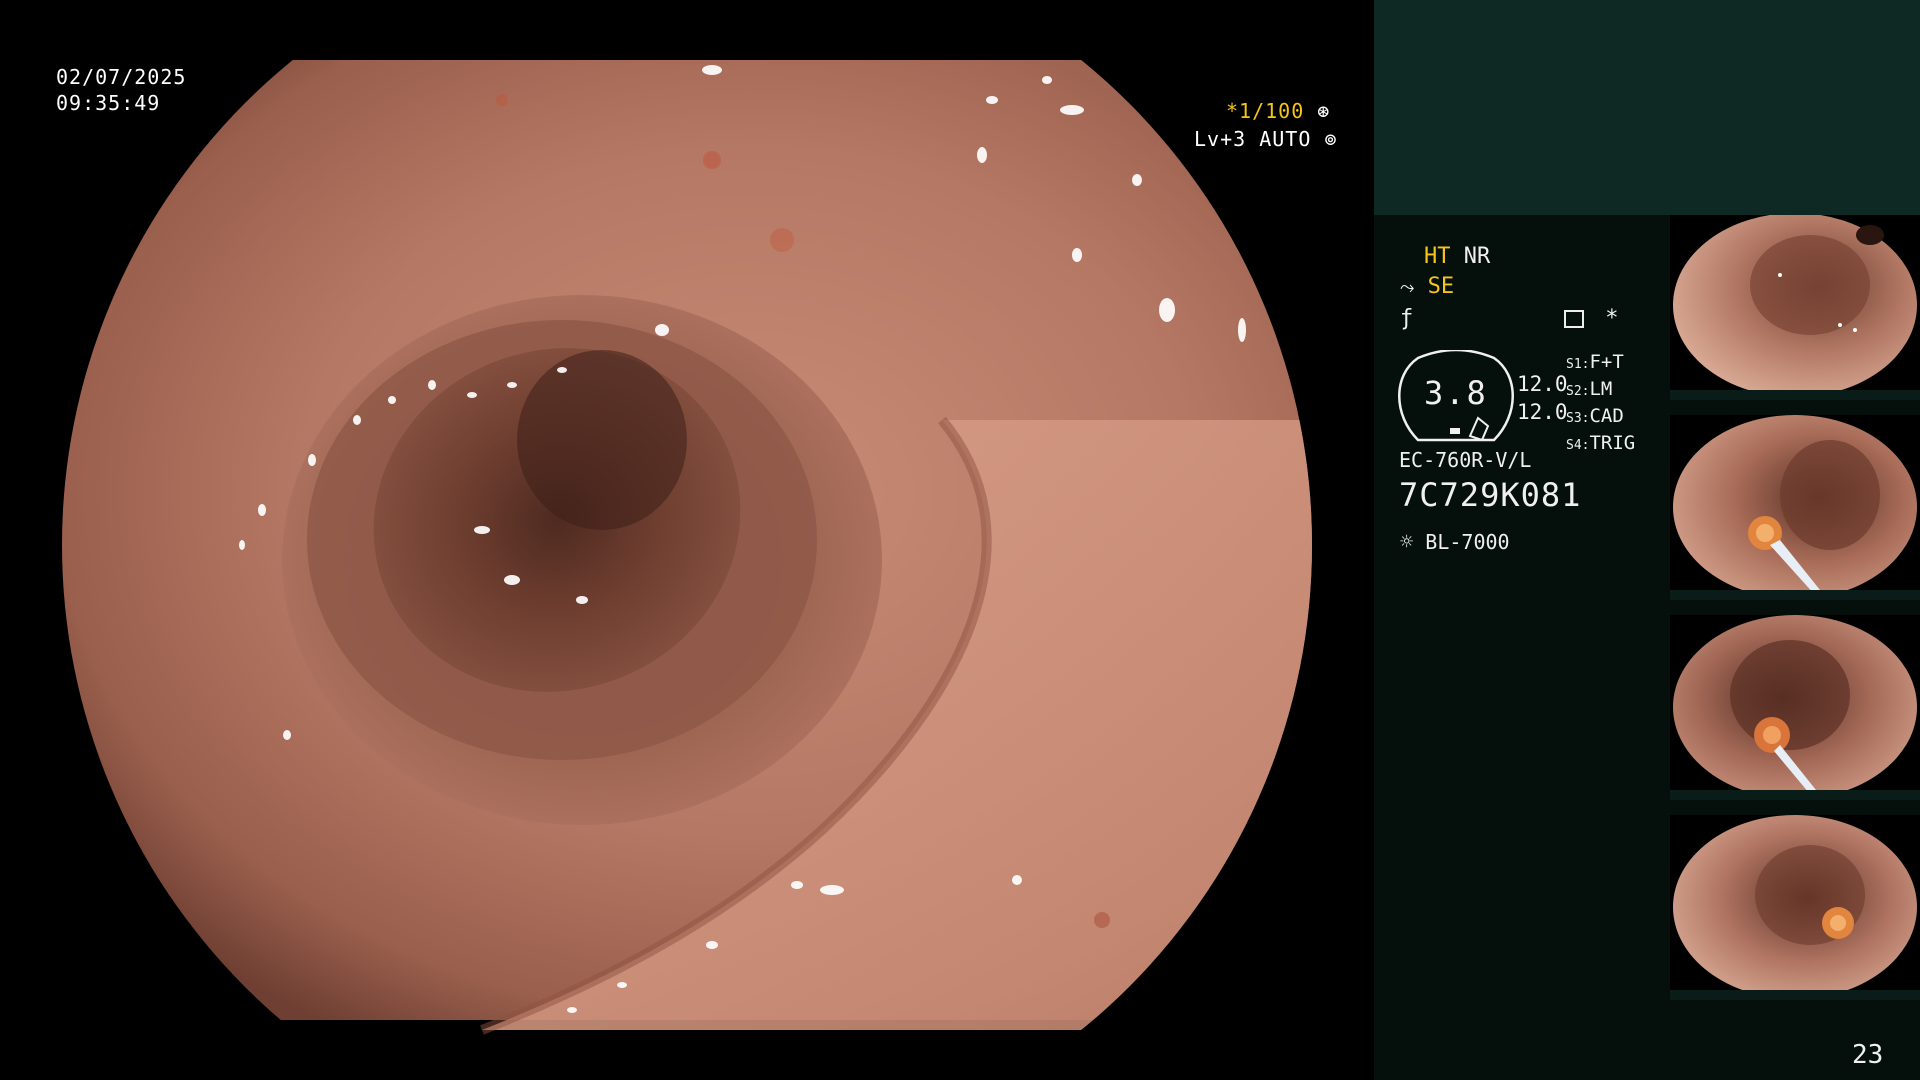 The width and height of the screenshot is (1920, 1080). What do you see at coordinates (1868, 1055) in the screenshot?
I see `page-number: 23` at bounding box center [1868, 1055].